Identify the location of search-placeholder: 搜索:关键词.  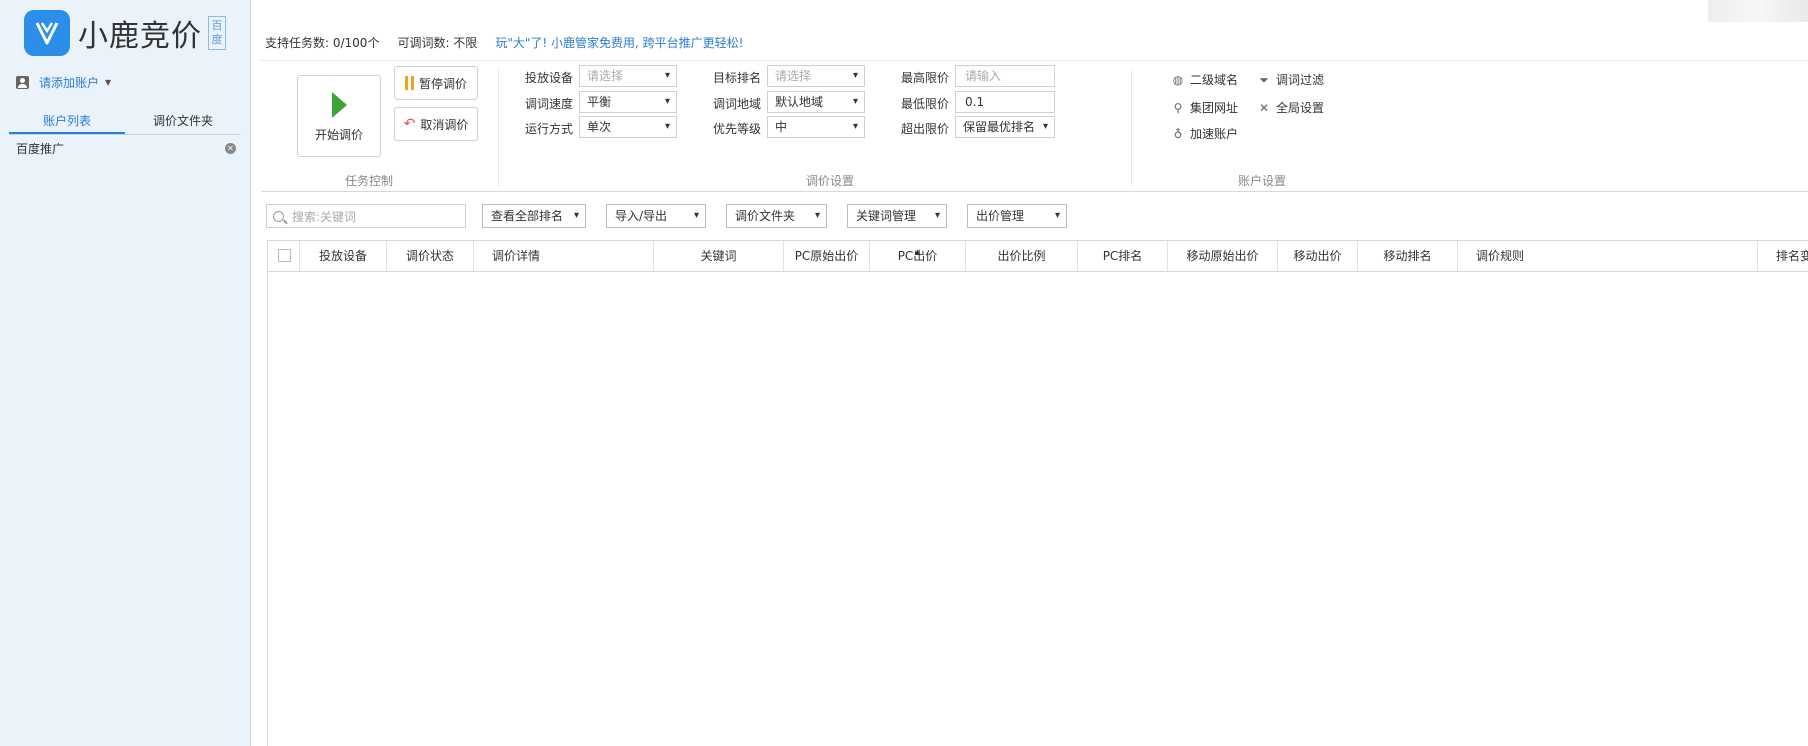
(324, 216).